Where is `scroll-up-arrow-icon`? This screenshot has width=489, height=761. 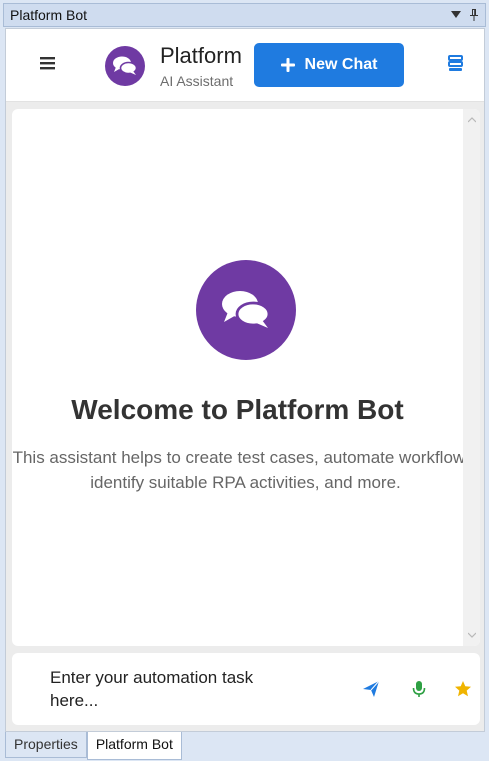 scroll-up-arrow-icon is located at coordinates (472, 120).